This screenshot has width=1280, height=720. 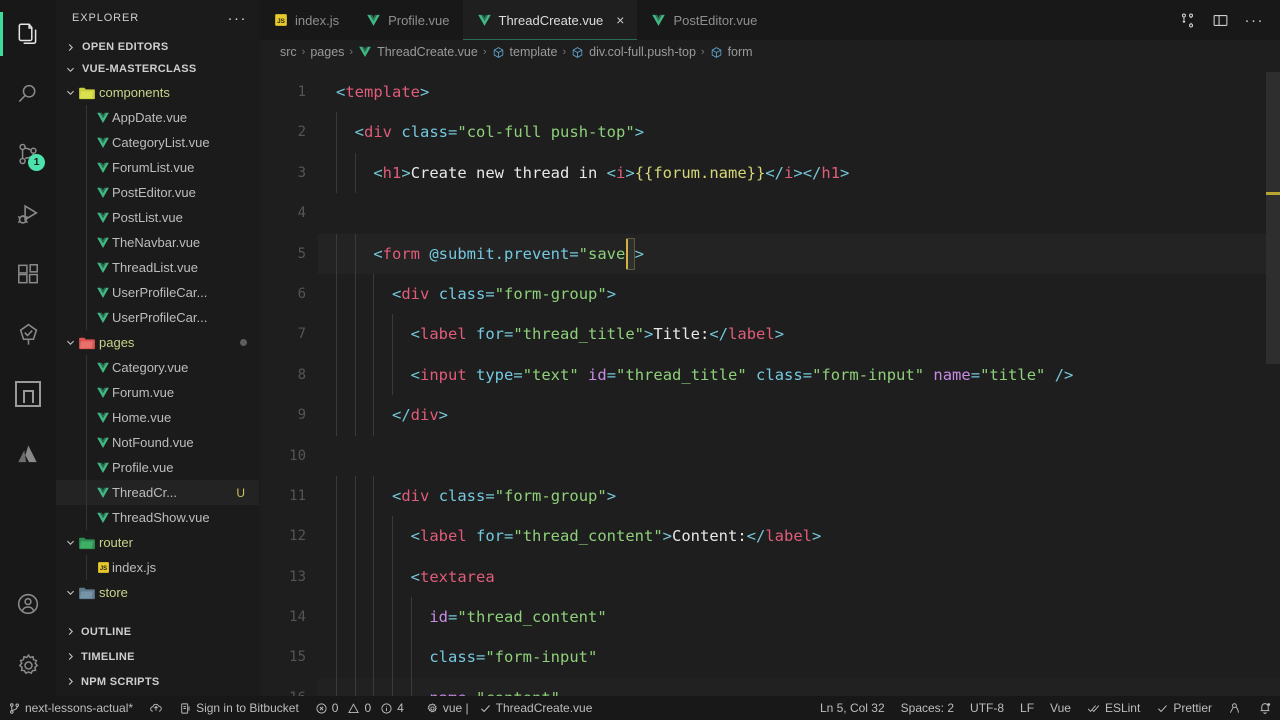 I want to click on code-line: name="content", so click(x=799, y=686).